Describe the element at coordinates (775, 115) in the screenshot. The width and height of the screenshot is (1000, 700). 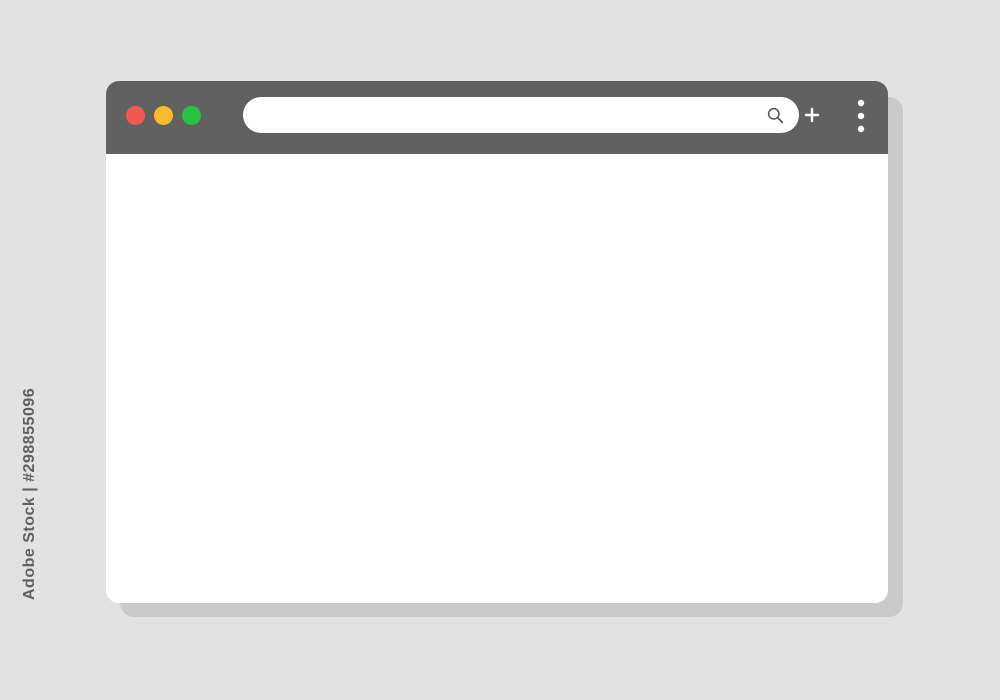
I see `search-icon` at that location.